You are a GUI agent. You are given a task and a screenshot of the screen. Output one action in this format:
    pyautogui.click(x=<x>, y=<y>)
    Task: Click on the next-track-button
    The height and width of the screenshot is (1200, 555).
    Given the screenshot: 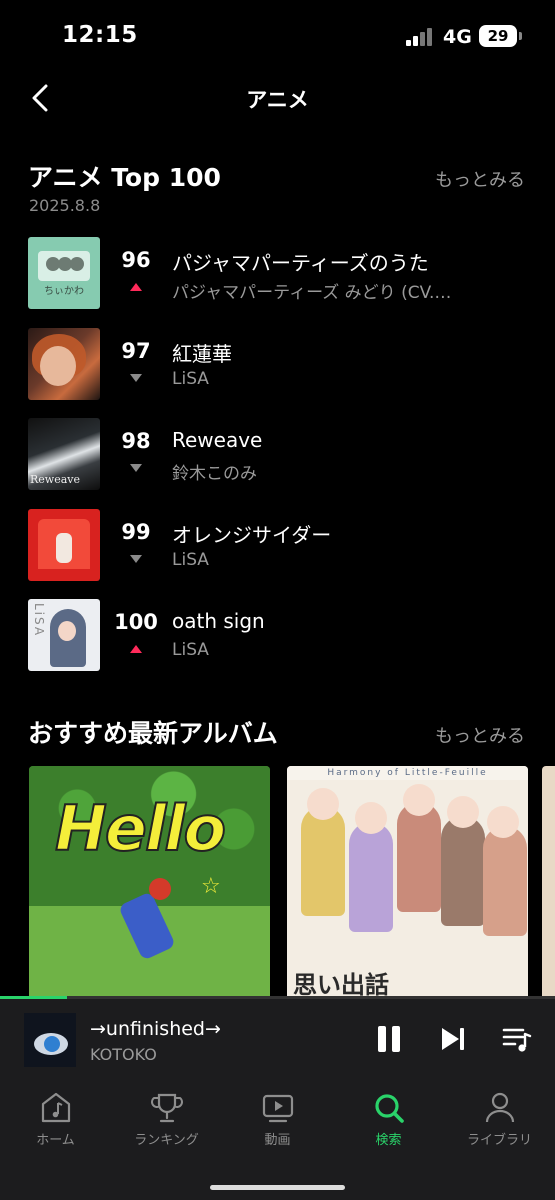 What is the action you would take?
    pyautogui.click(x=453, y=1039)
    